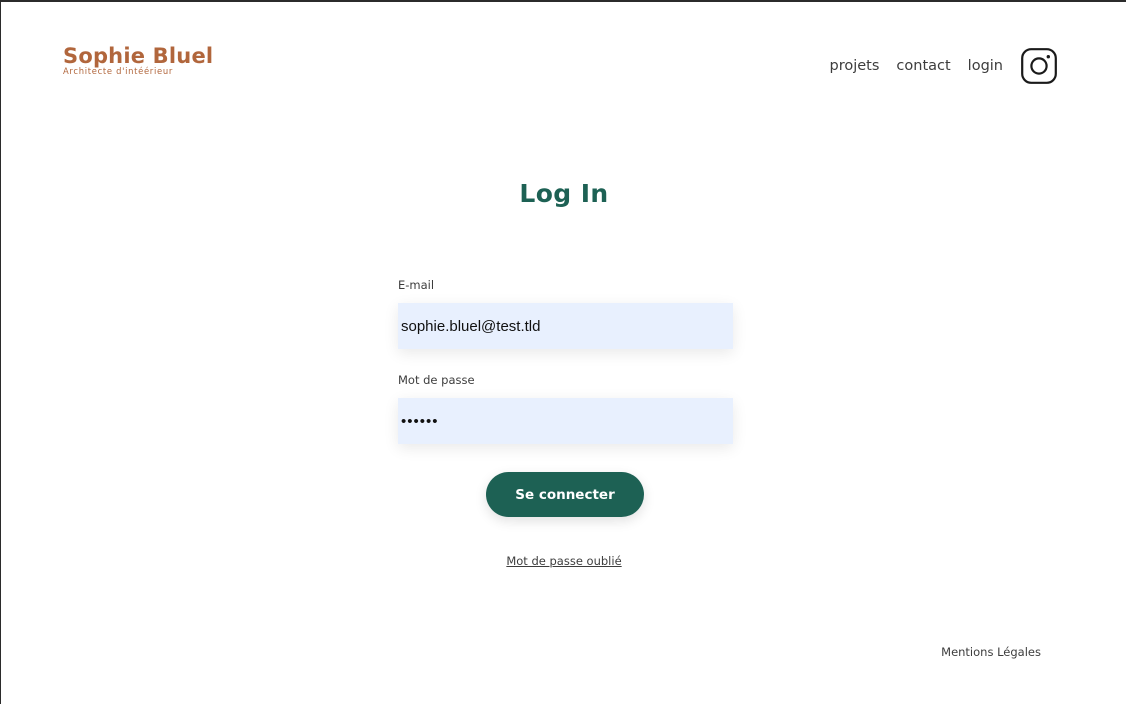  I want to click on forgot-password-link: Mot de passe oublié, so click(563, 561).